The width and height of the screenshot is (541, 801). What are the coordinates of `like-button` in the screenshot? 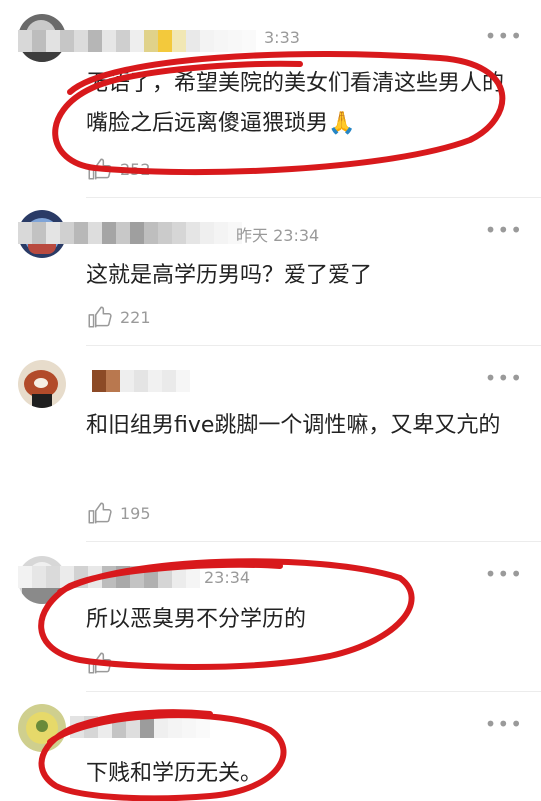 It's located at (103, 663).